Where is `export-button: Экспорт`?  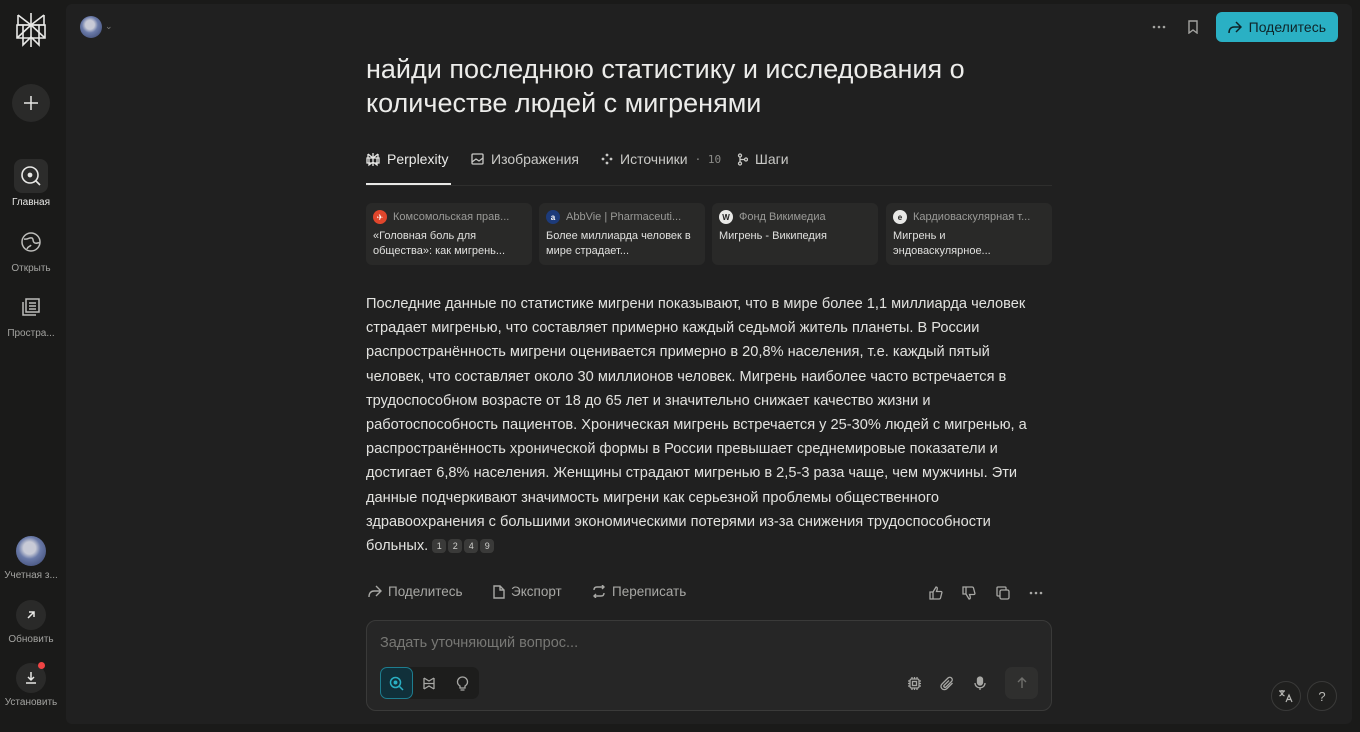
export-button: Экспорт is located at coordinates (527, 591).